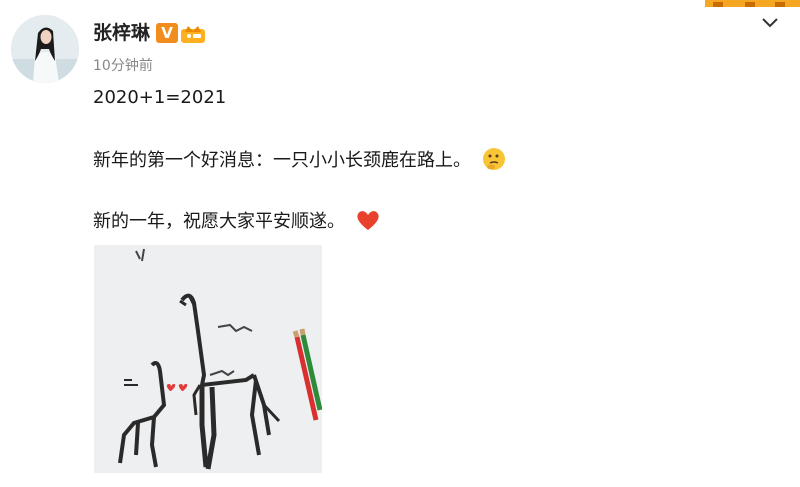 The width and height of the screenshot is (800, 487). Describe the element at coordinates (752, 3) in the screenshot. I see `top-decoration-icon` at that location.